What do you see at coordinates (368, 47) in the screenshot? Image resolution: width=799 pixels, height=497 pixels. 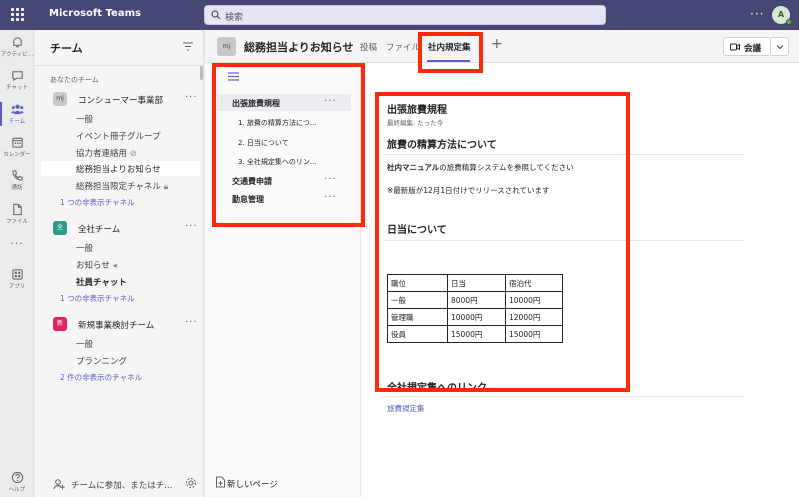 I see `tab-posts: 投稿` at bounding box center [368, 47].